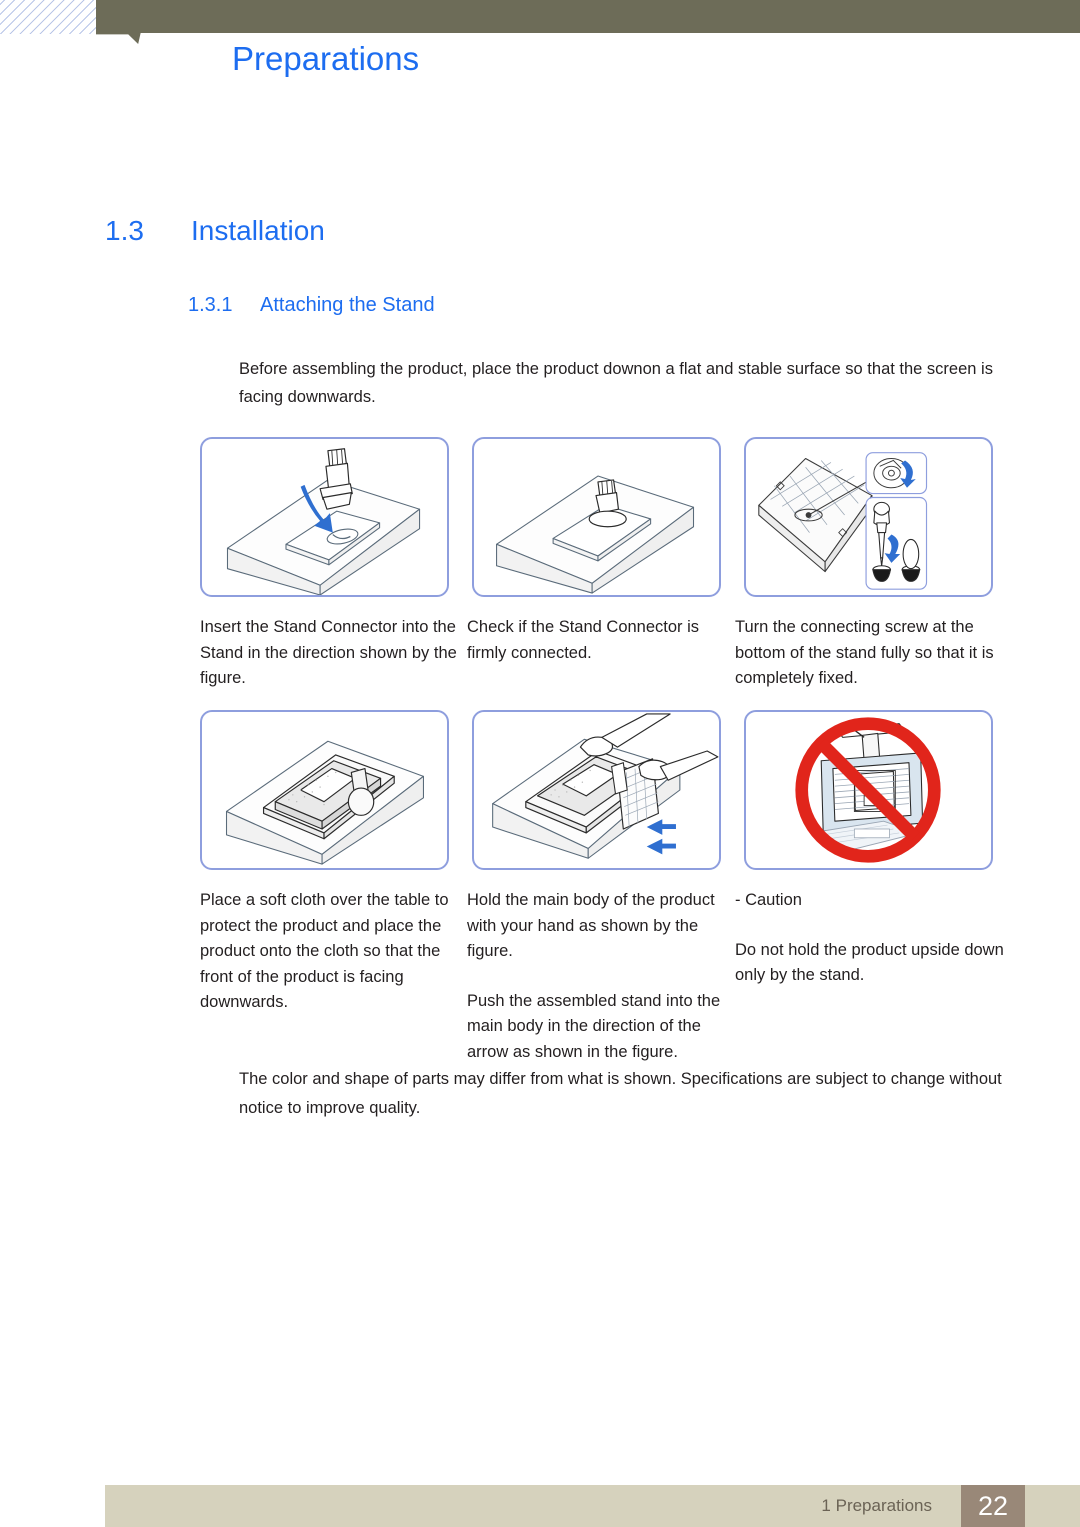  What do you see at coordinates (596, 790) in the screenshot?
I see `figure-push-stand-into-body` at bounding box center [596, 790].